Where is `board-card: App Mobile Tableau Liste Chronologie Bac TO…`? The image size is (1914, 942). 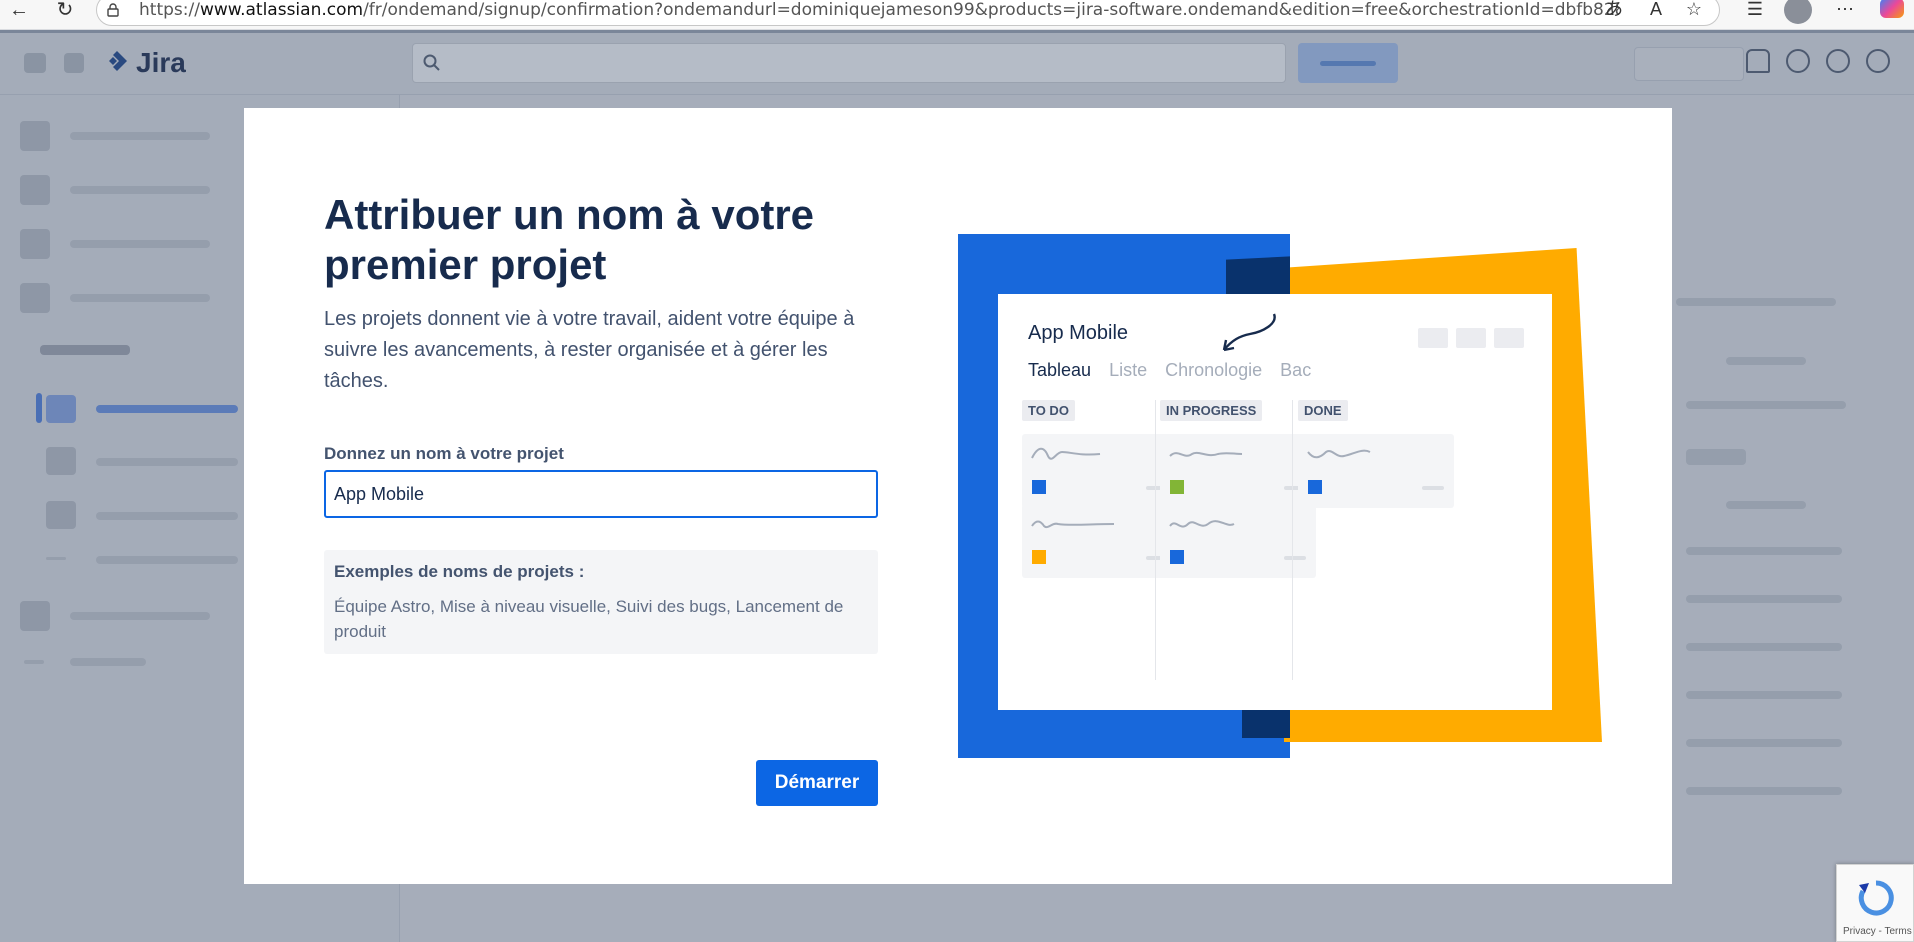 board-card: App Mobile Tableau Liste Chronologie Bac TO… is located at coordinates (1275, 502).